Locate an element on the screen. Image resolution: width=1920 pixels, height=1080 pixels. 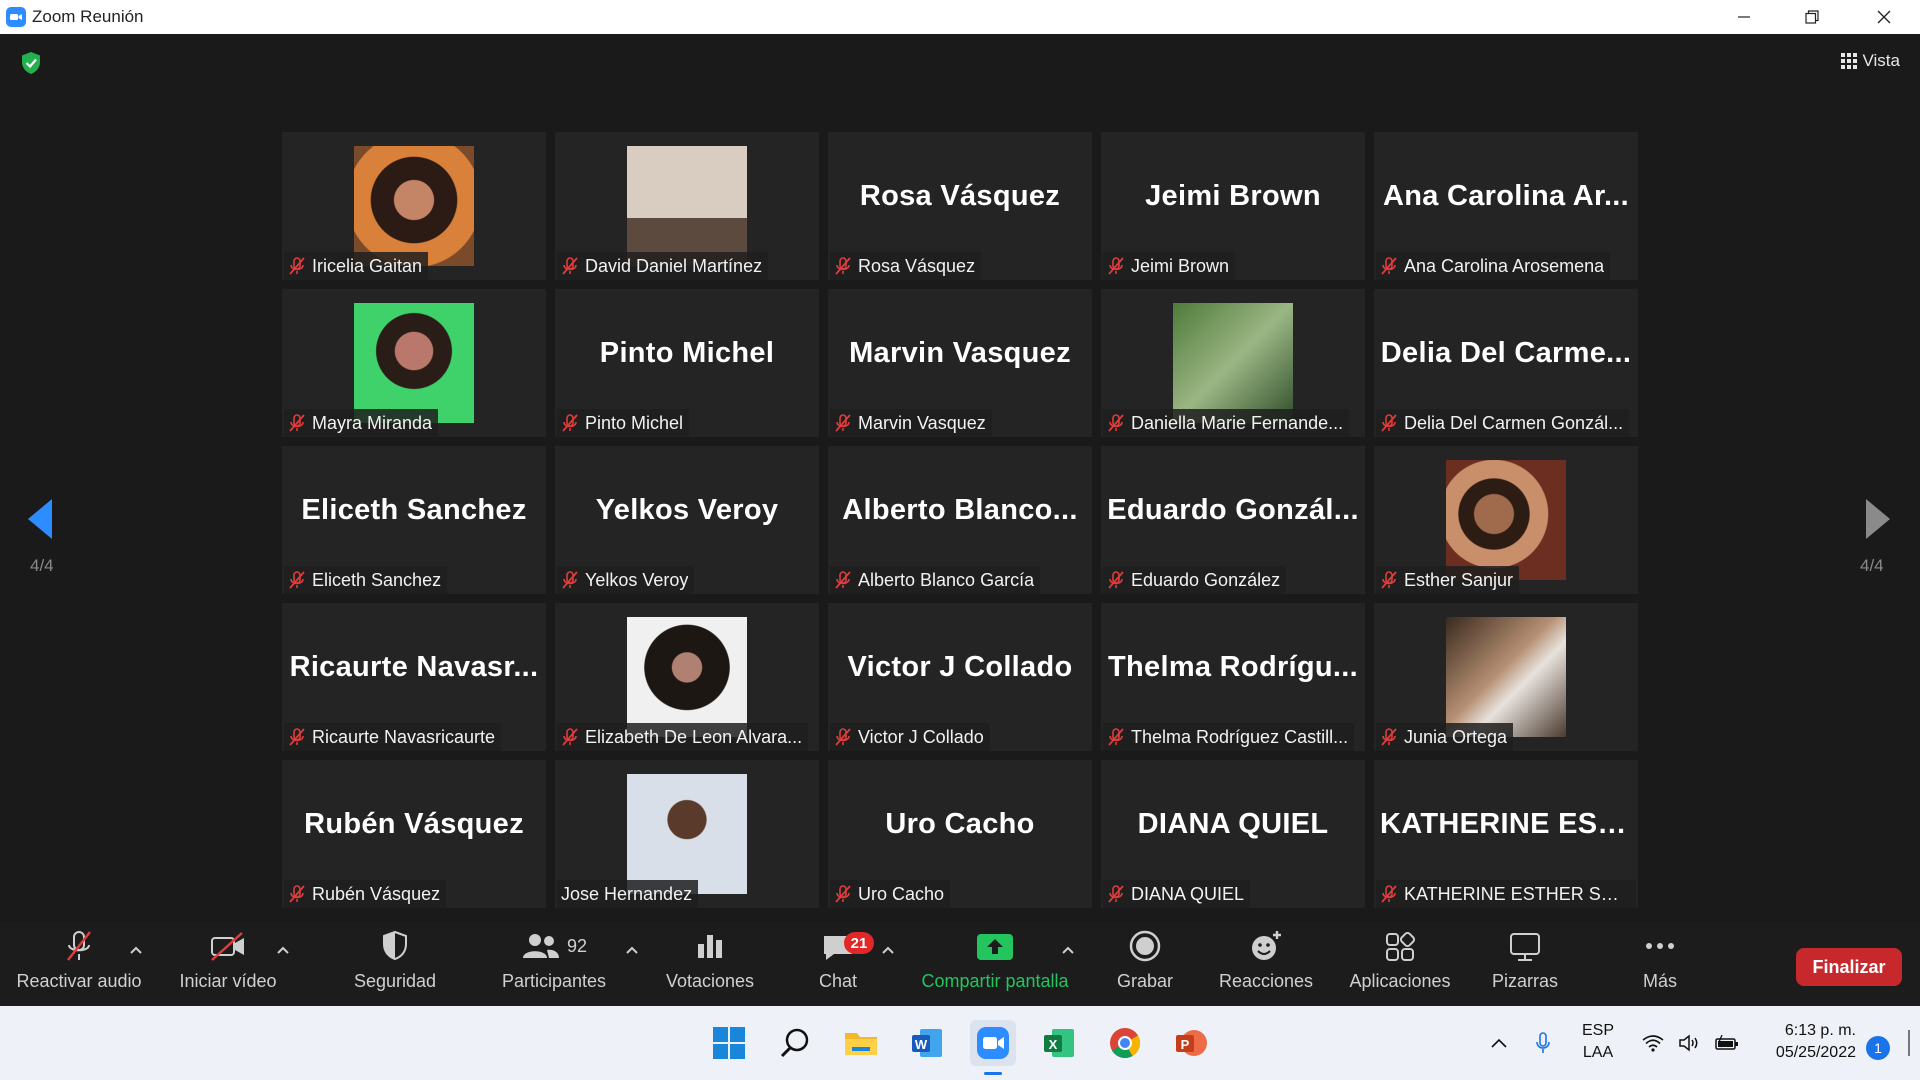
participants-label: Participantes is located at coordinates (554, 981).